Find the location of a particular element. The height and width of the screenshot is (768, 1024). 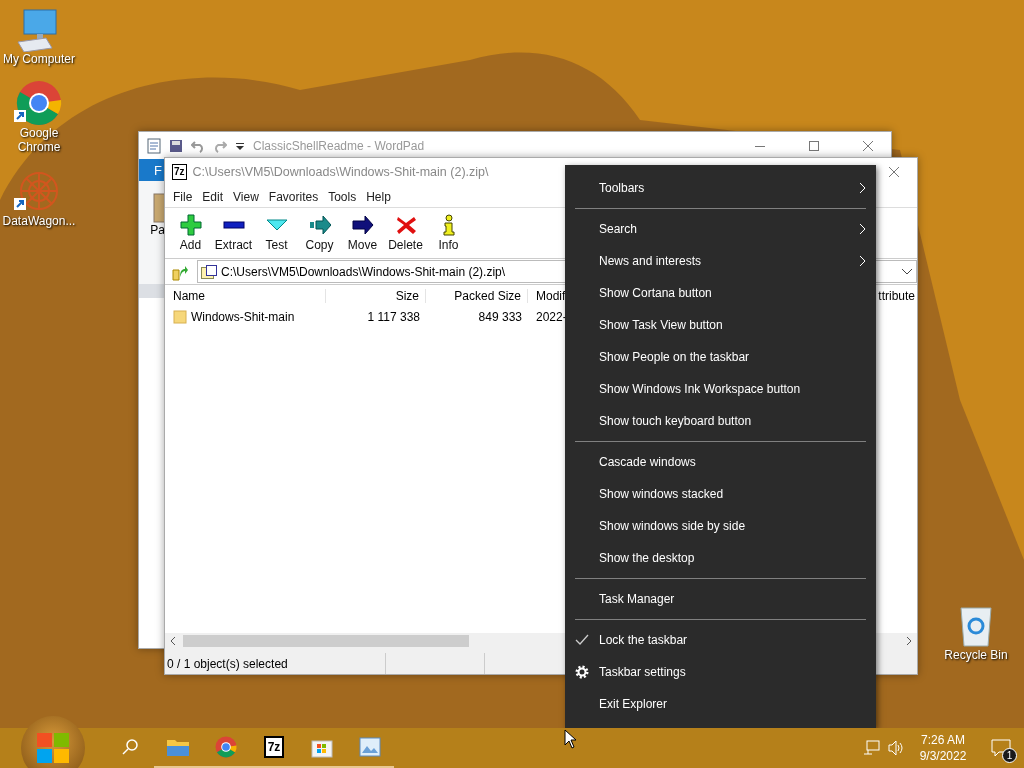

table-cell-text: 849 333 is located at coordinates (500, 317).